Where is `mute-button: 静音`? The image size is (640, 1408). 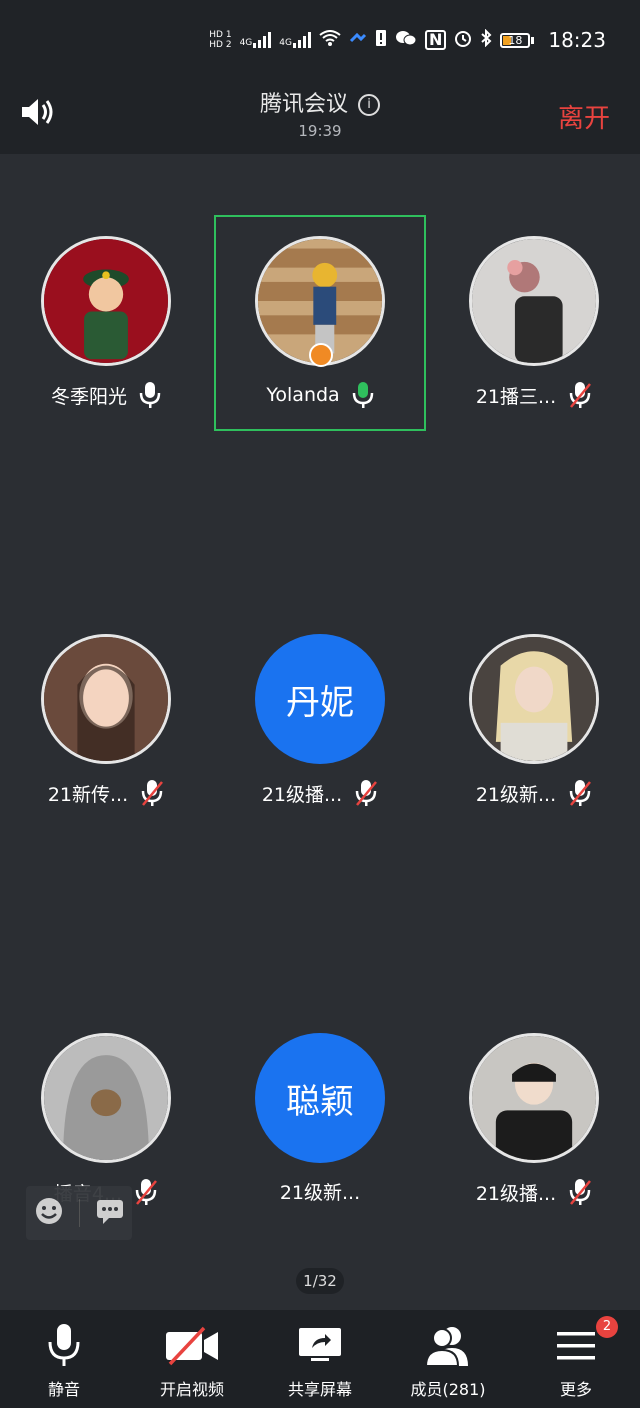 mute-button: 静音 is located at coordinates (64, 1359).